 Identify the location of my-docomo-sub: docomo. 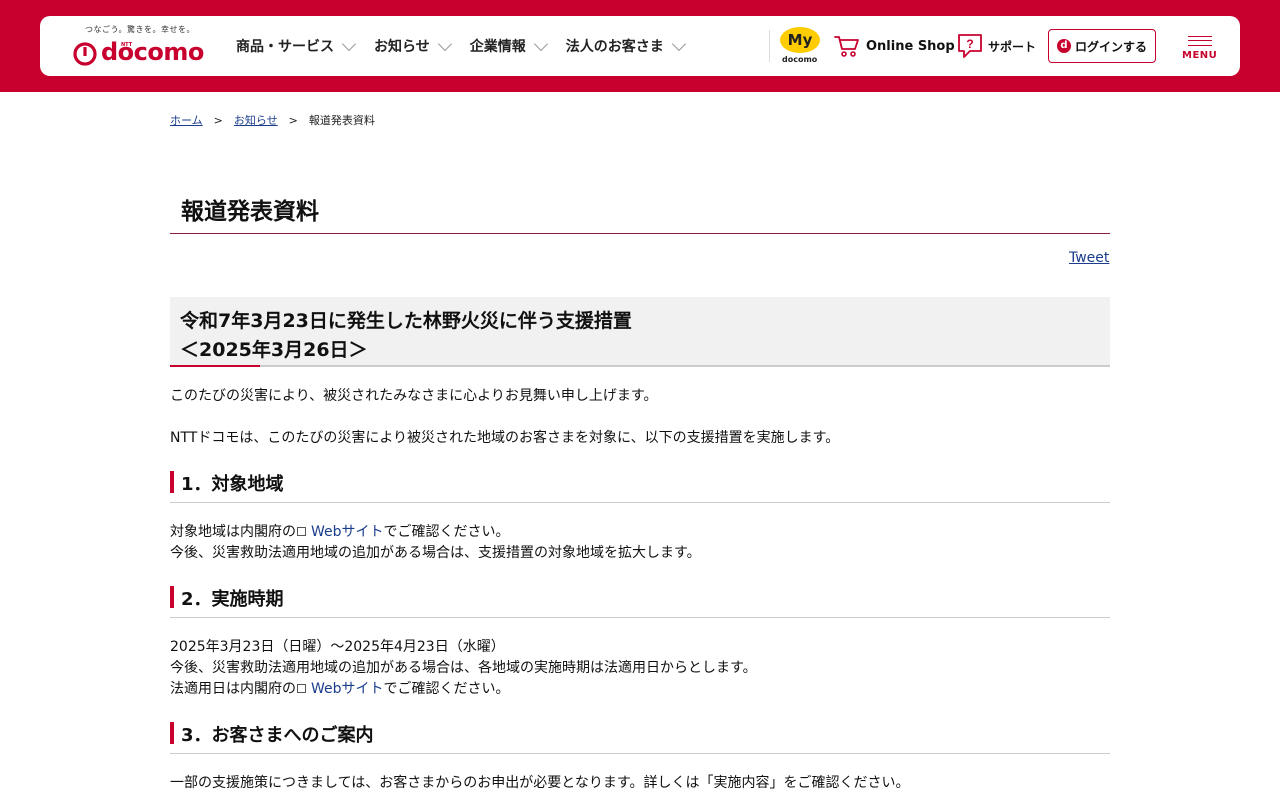
(800, 59).